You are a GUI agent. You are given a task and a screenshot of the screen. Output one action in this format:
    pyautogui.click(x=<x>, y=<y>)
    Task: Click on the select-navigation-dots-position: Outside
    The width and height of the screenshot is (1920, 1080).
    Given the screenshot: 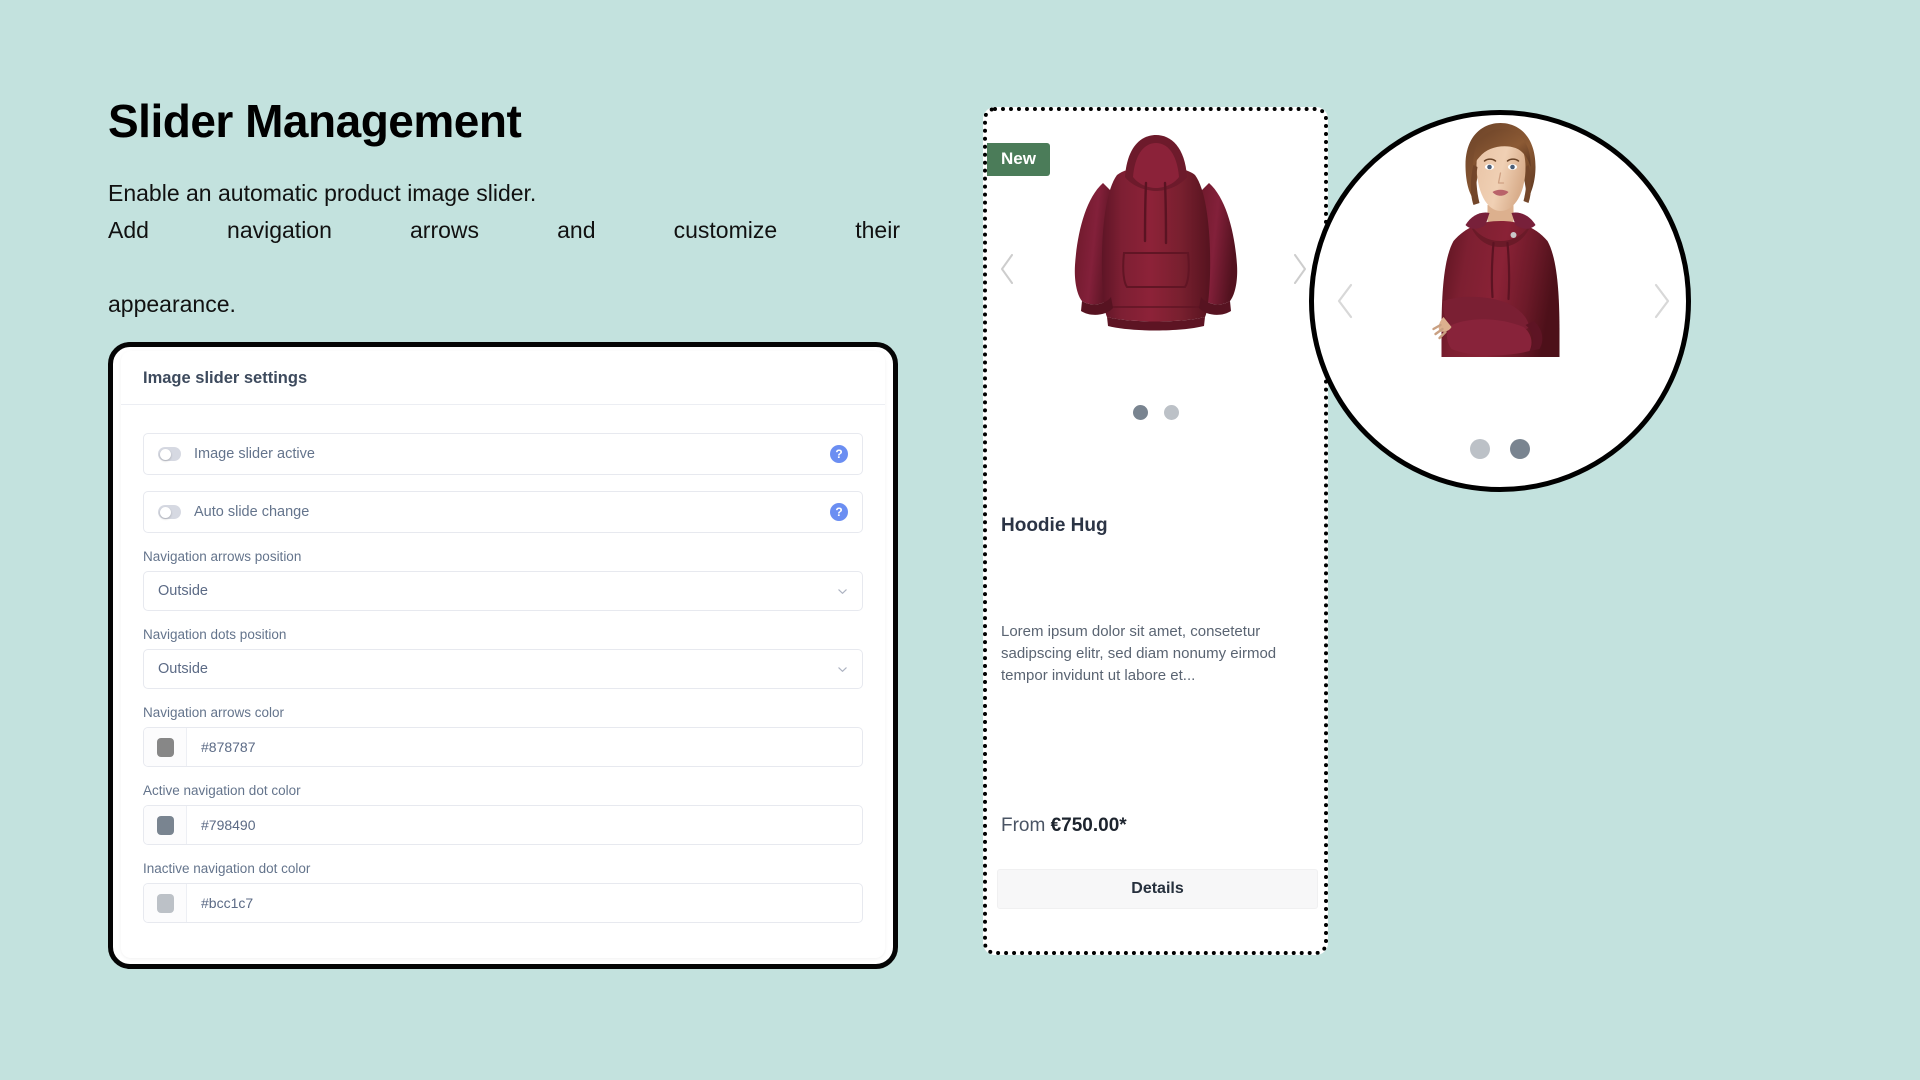 What is the action you would take?
    pyautogui.click(x=503, y=669)
    